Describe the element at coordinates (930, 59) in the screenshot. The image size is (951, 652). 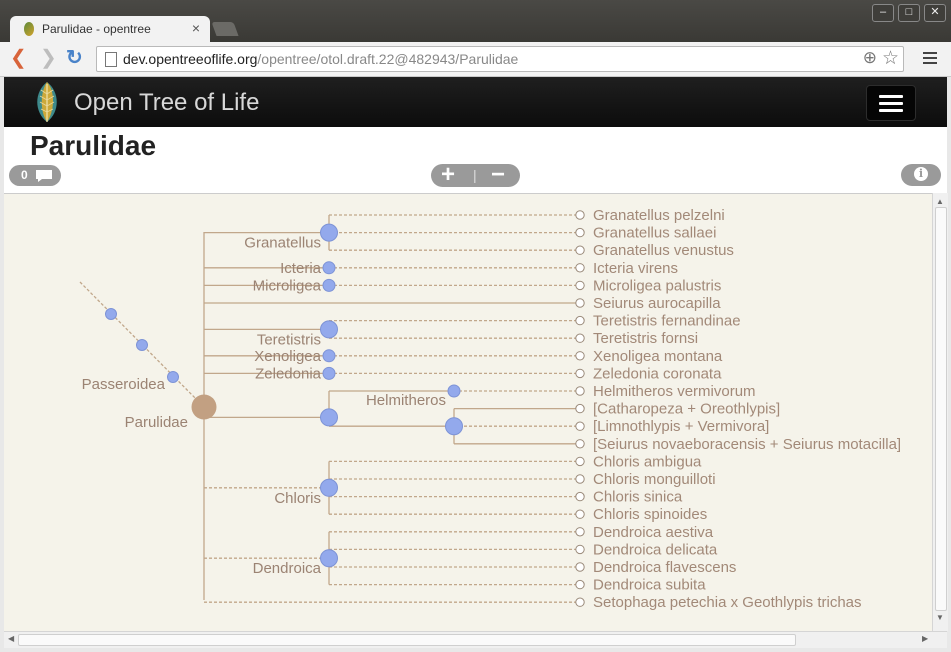
I see `browser-menu-icon` at that location.